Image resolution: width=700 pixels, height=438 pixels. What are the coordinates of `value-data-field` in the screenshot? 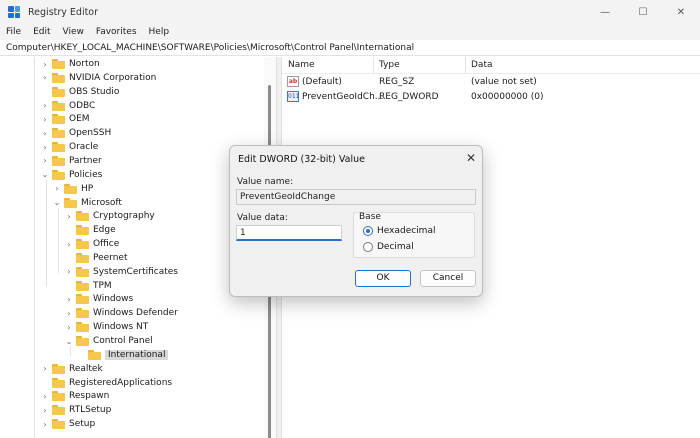 It's located at (289, 233).